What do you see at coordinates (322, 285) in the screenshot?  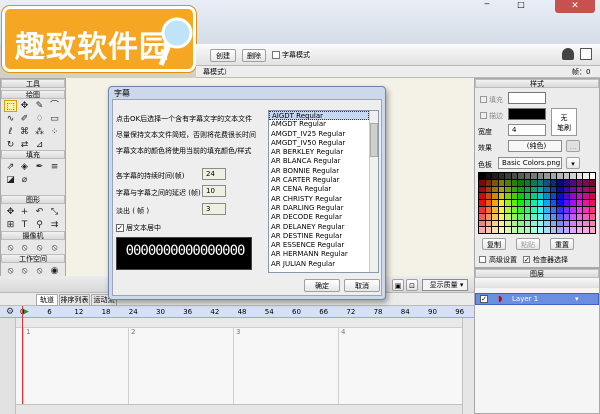 I see `ok-button: 确定` at bounding box center [322, 285].